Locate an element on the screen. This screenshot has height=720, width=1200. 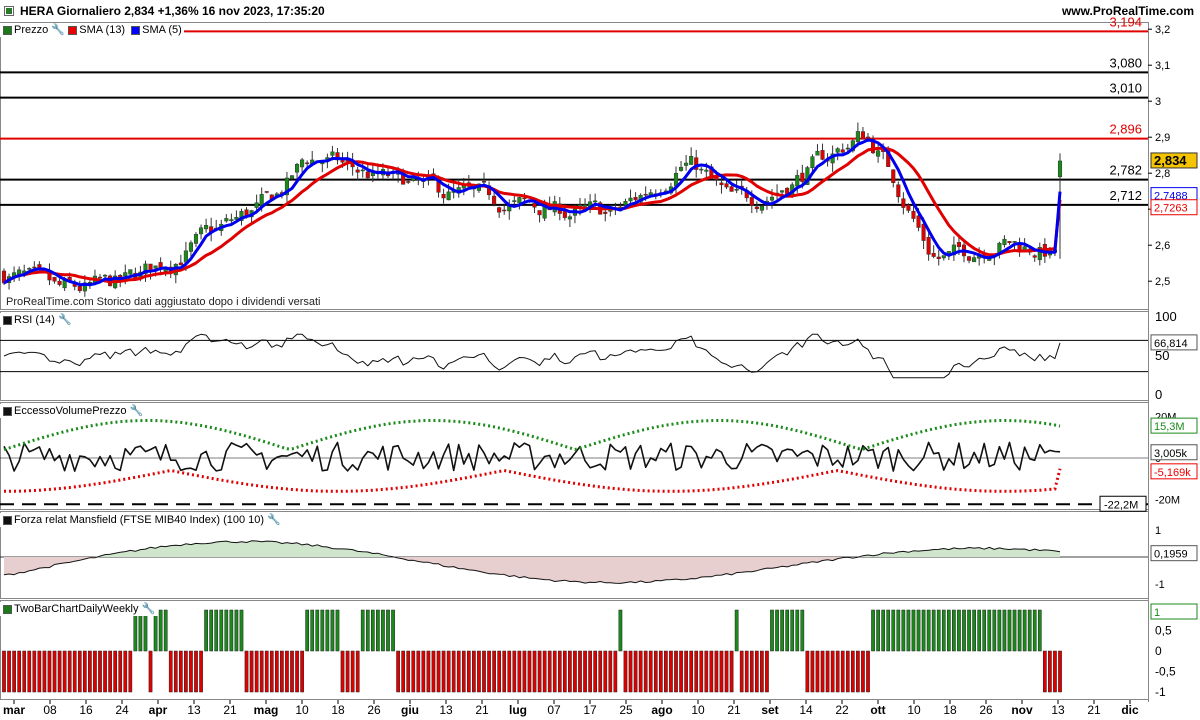
sma13-color-swatch is located at coordinates (73, 30).